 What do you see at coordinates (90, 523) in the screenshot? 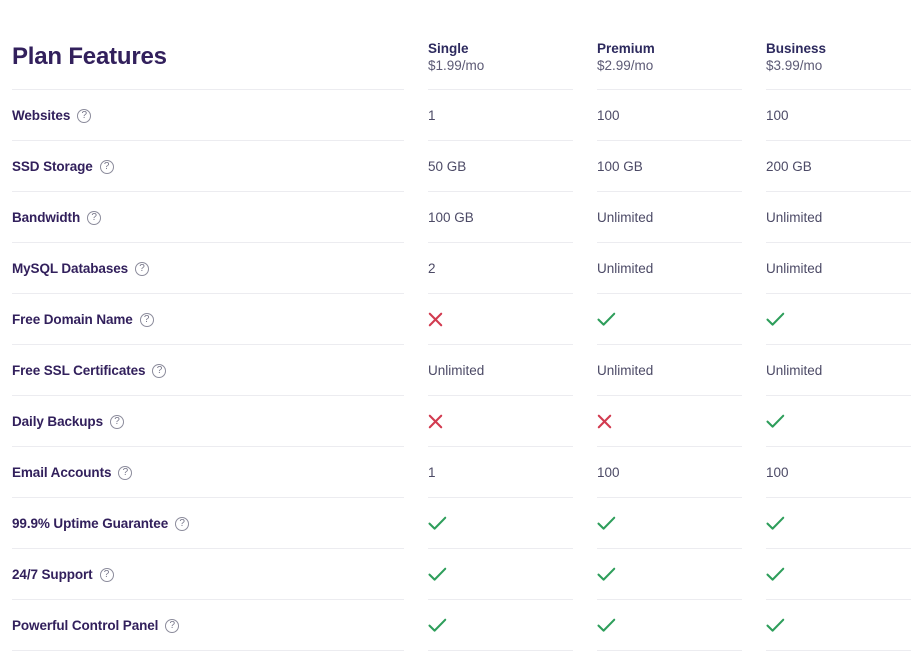
I see `feature-label: 99.9% Uptime Guarantee` at bounding box center [90, 523].